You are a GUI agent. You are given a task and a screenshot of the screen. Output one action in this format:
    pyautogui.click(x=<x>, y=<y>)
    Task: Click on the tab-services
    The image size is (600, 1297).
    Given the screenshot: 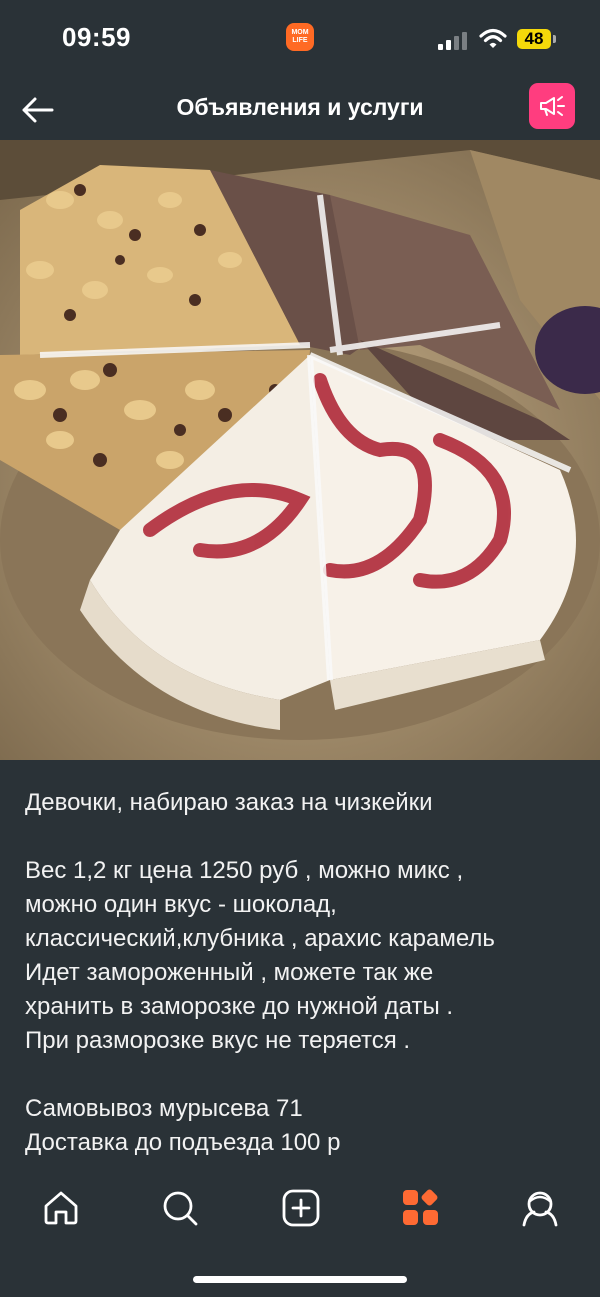 What is the action you would take?
    pyautogui.click(x=421, y=1208)
    